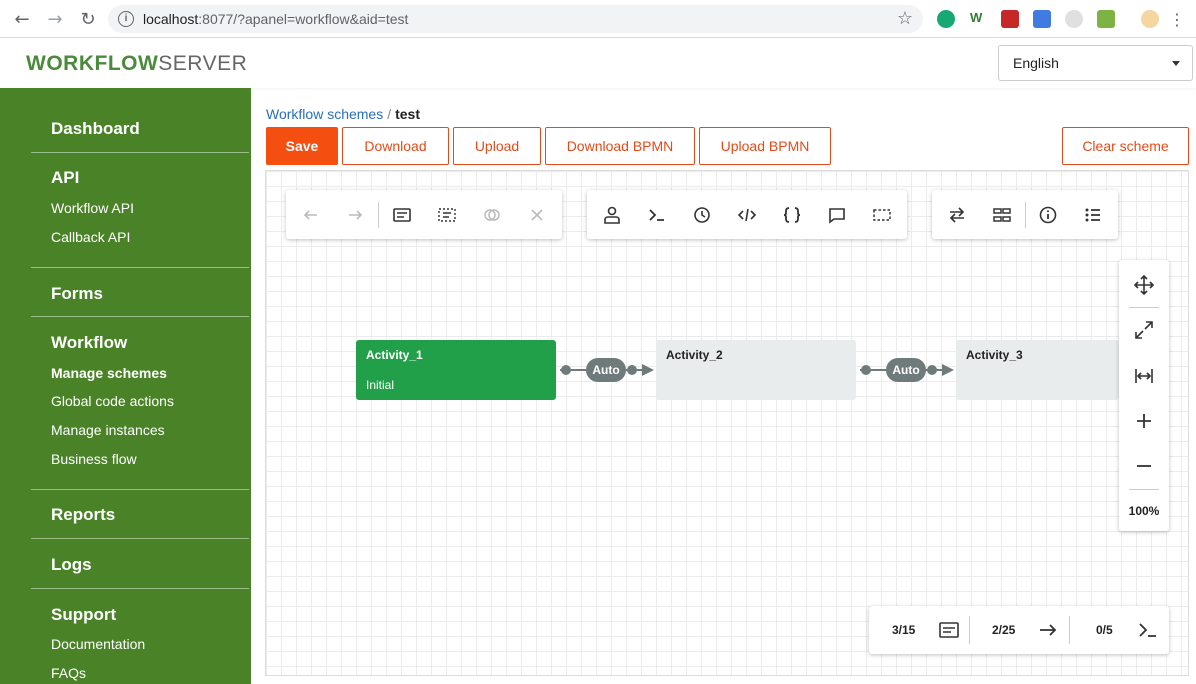  I want to click on select-all-icon, so click(447, 215).